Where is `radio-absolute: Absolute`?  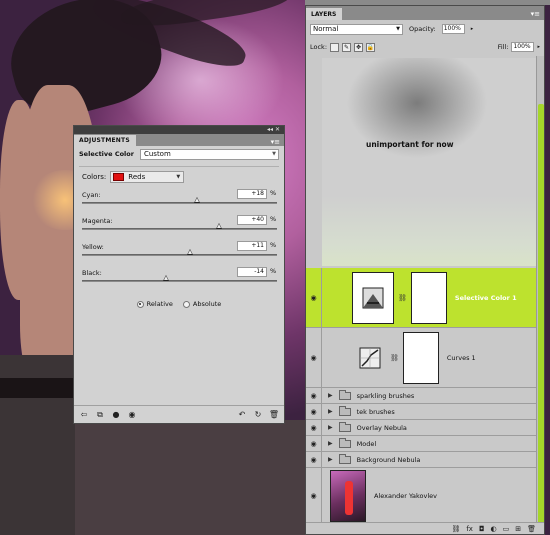
radio-absolute: Absolute is located at coordinates (201, 304).